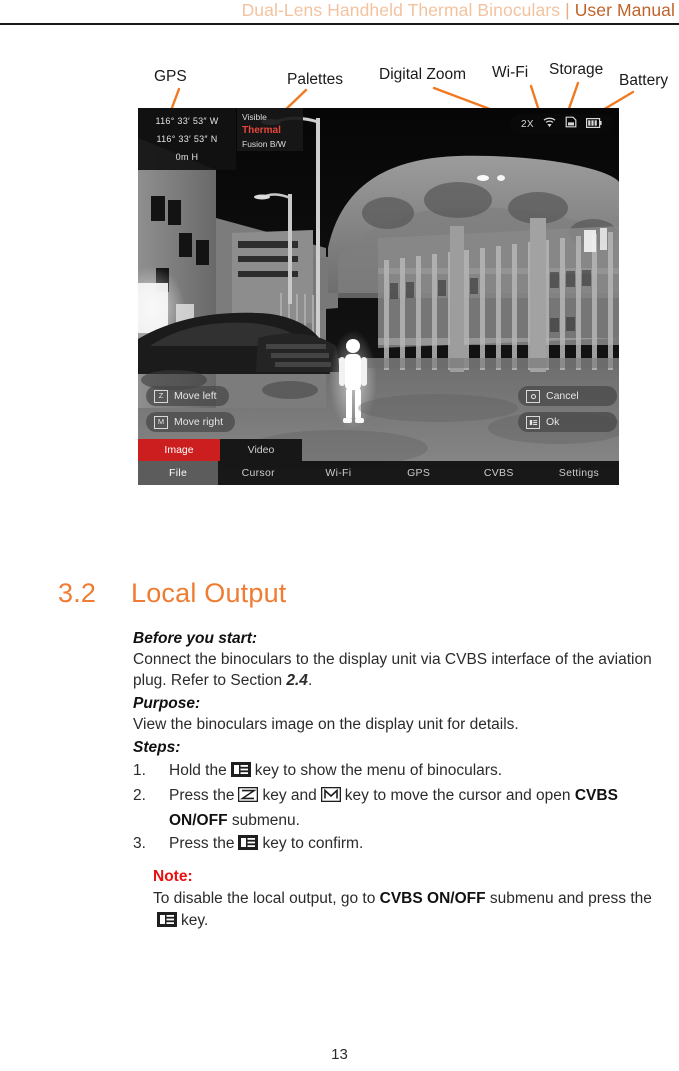 The width and height of the screenshot is (679, 1071). I want to click on header-manual-label: User Manual, so click(624, 10).